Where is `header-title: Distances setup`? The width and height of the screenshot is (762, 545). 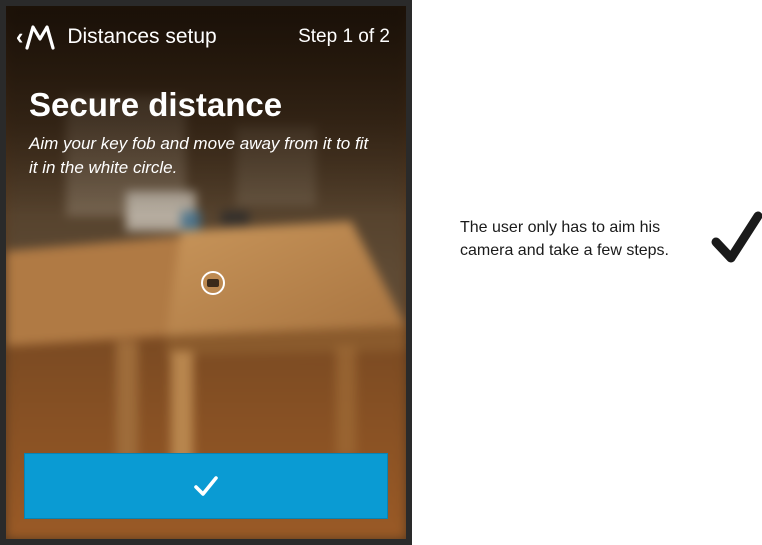 header-title: Distances setup is located at coordinates (142, 36).